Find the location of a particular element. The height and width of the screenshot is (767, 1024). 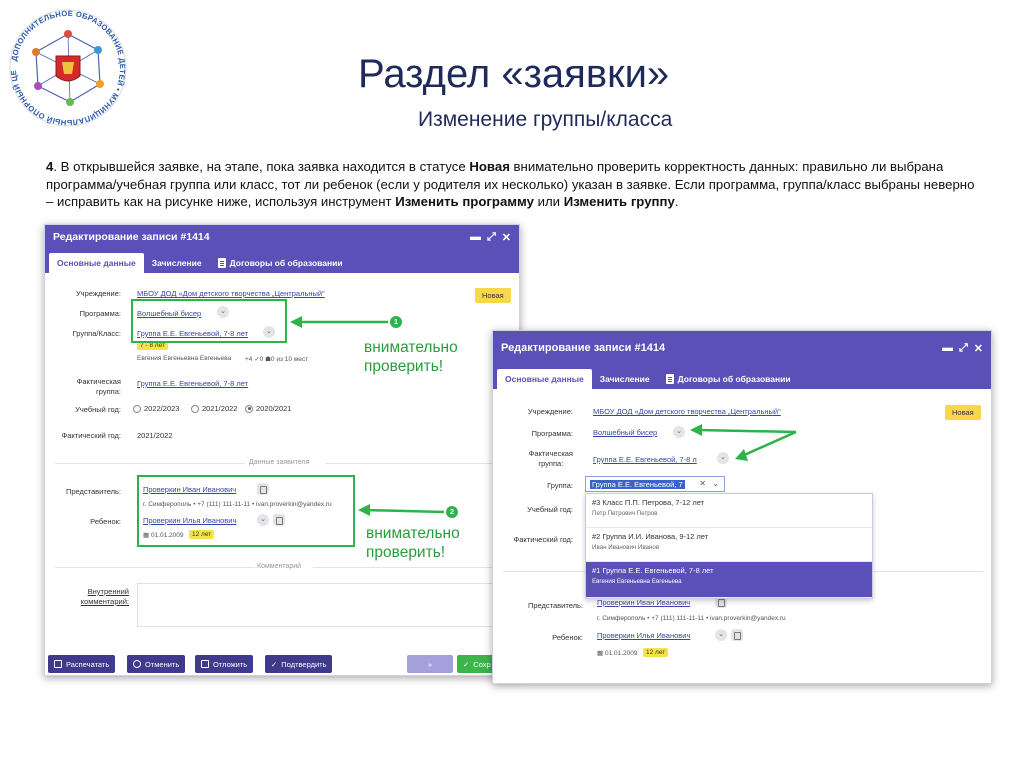

annotation-number-1: 1 is located at coordinates (396, 322).